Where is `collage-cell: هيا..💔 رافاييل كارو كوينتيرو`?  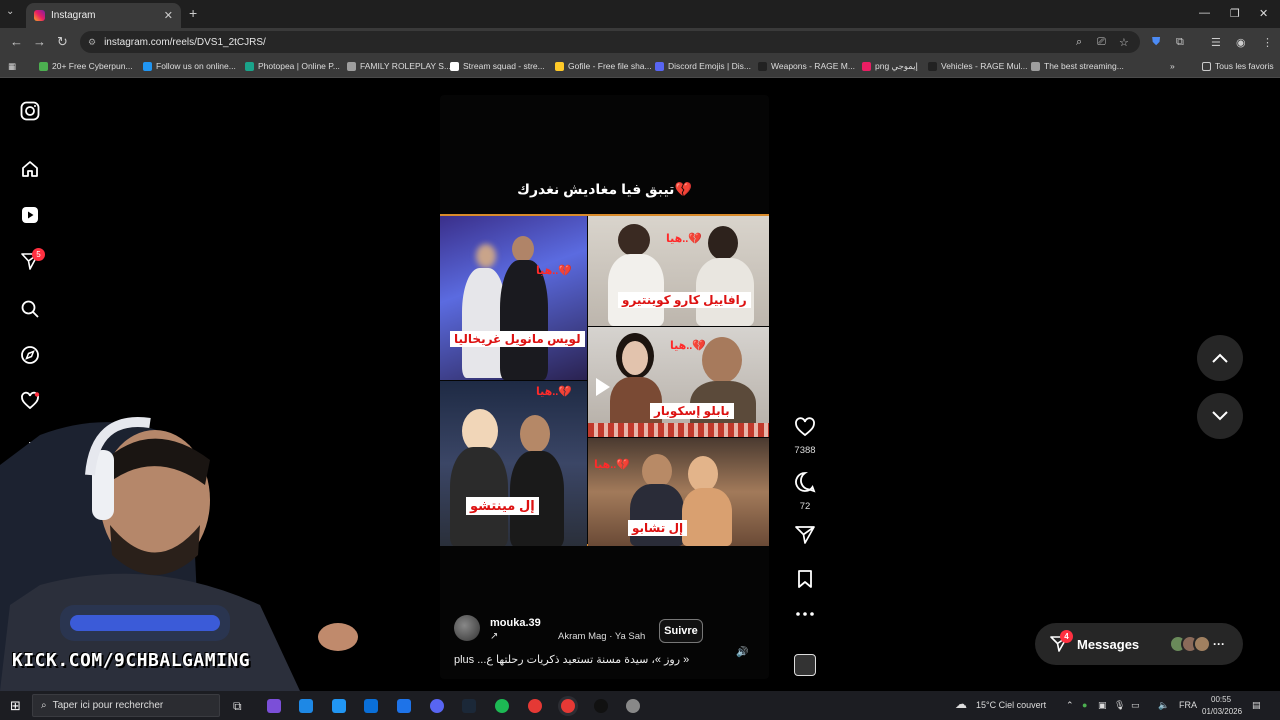 collage-cell: هيا..💔 رافاييل كارو كوينتيرو is located at coordinates (678, 271).